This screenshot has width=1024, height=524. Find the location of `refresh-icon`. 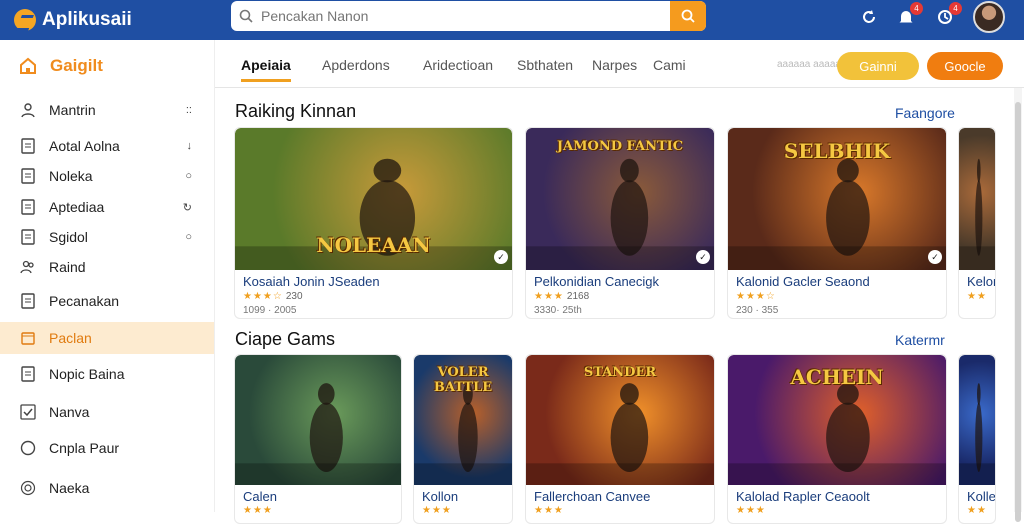

refresh-icon is located at coordinates (869, 17).